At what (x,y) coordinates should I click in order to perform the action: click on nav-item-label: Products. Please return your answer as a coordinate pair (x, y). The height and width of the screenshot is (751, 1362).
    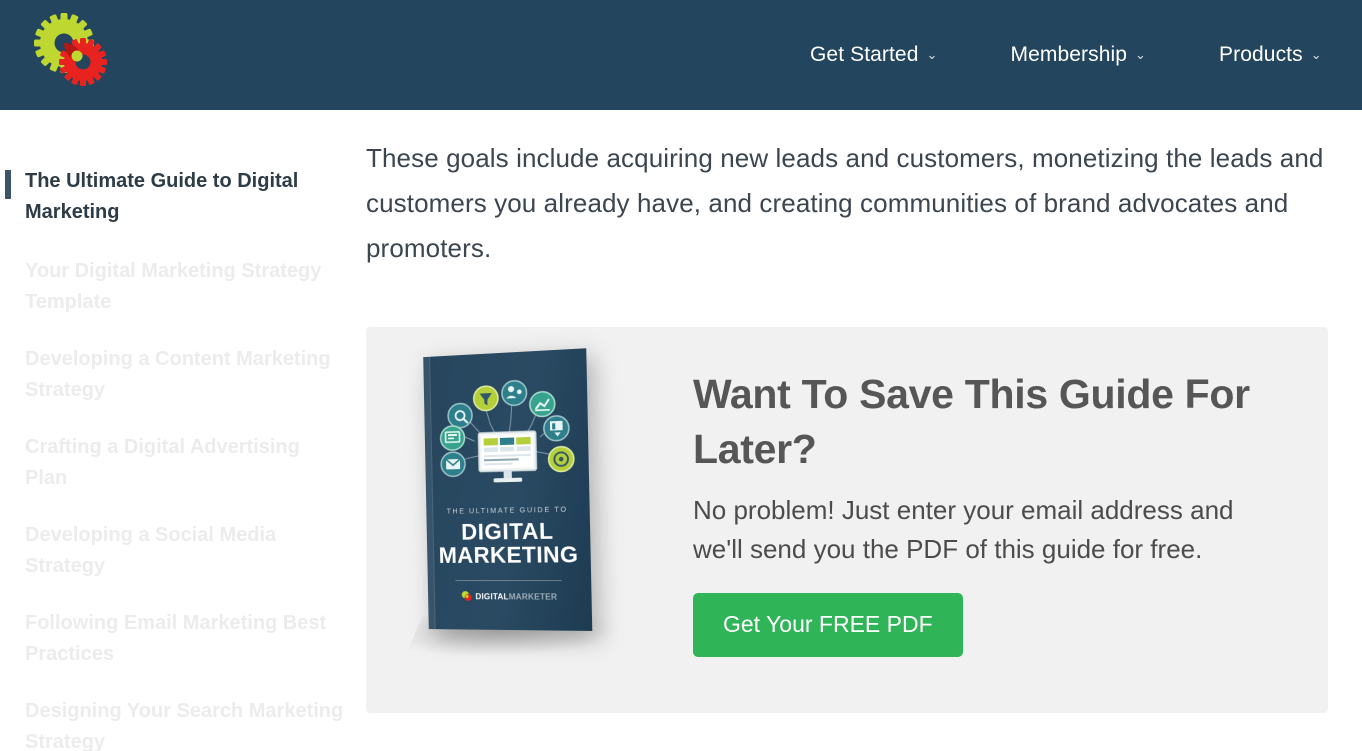
    Looking at the image, I should click on (1261, 54).